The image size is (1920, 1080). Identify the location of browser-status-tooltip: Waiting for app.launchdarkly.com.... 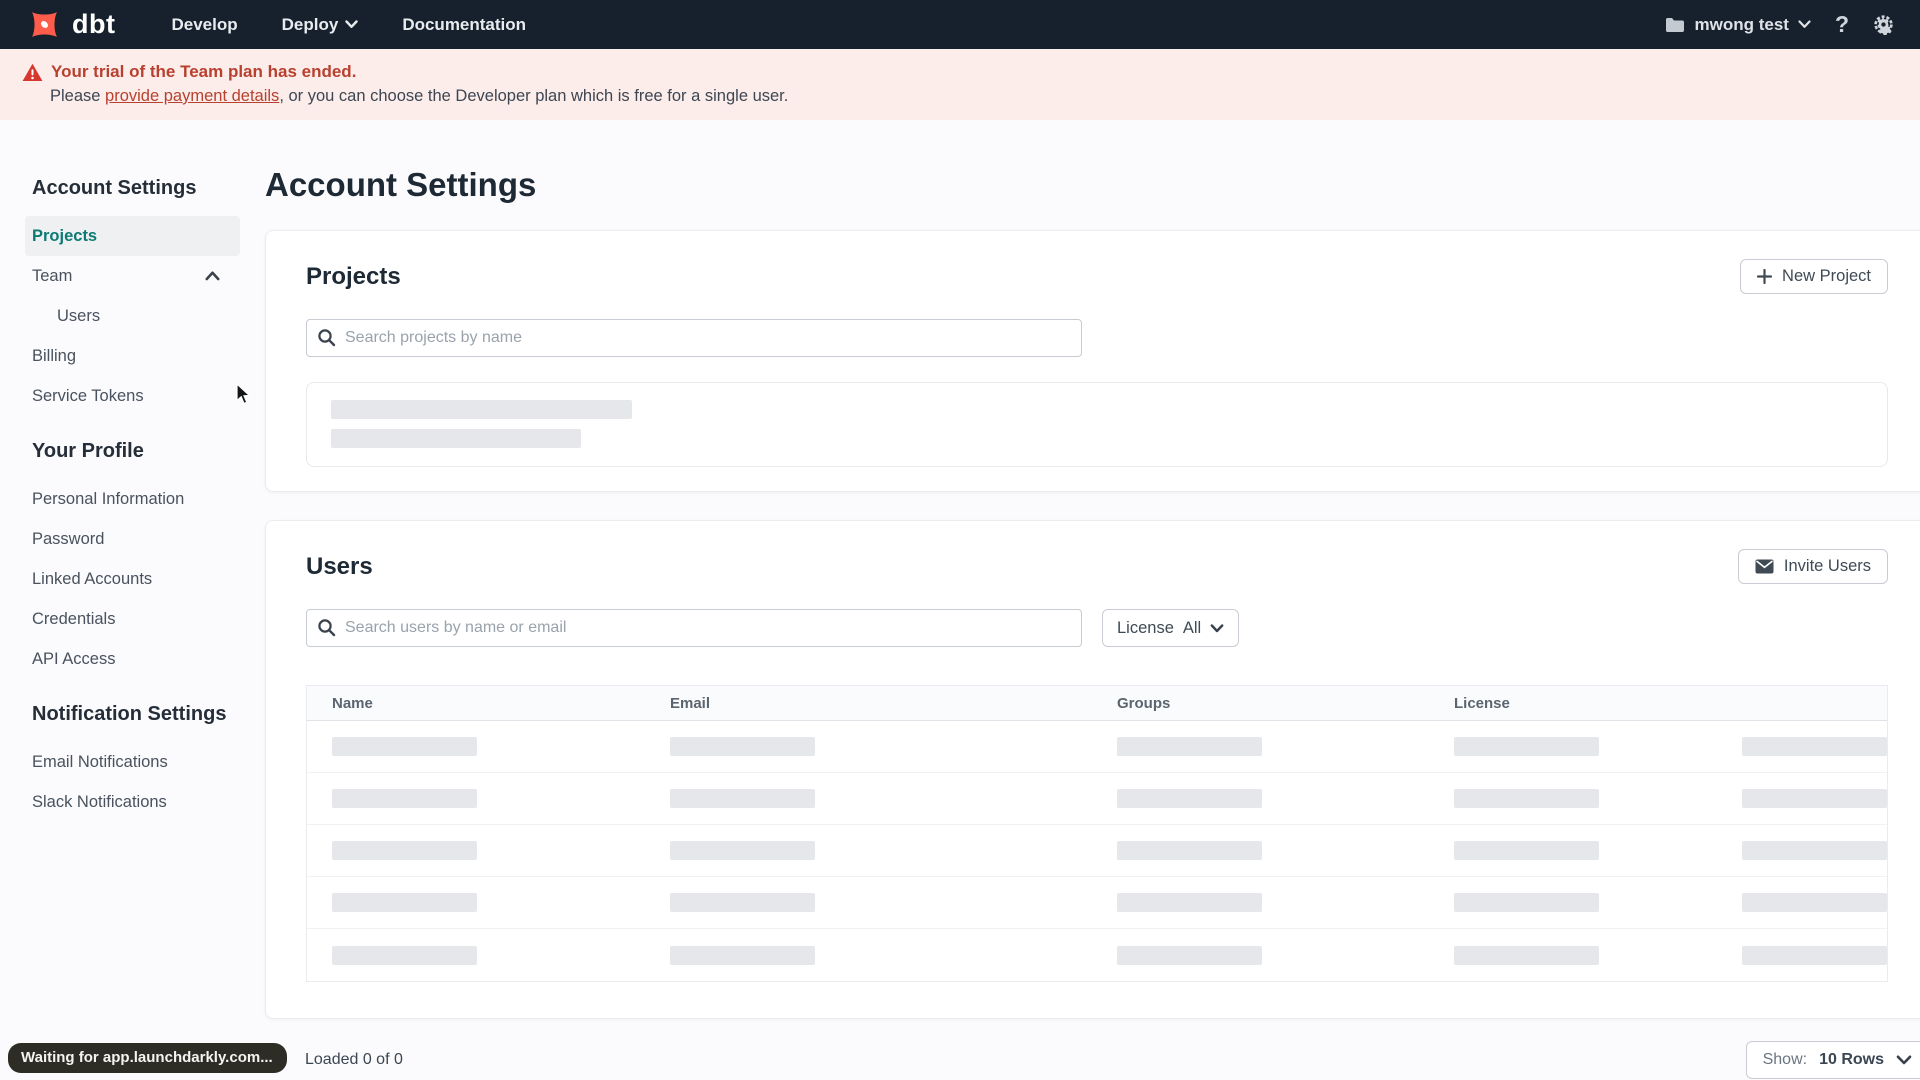
(147, 1058).